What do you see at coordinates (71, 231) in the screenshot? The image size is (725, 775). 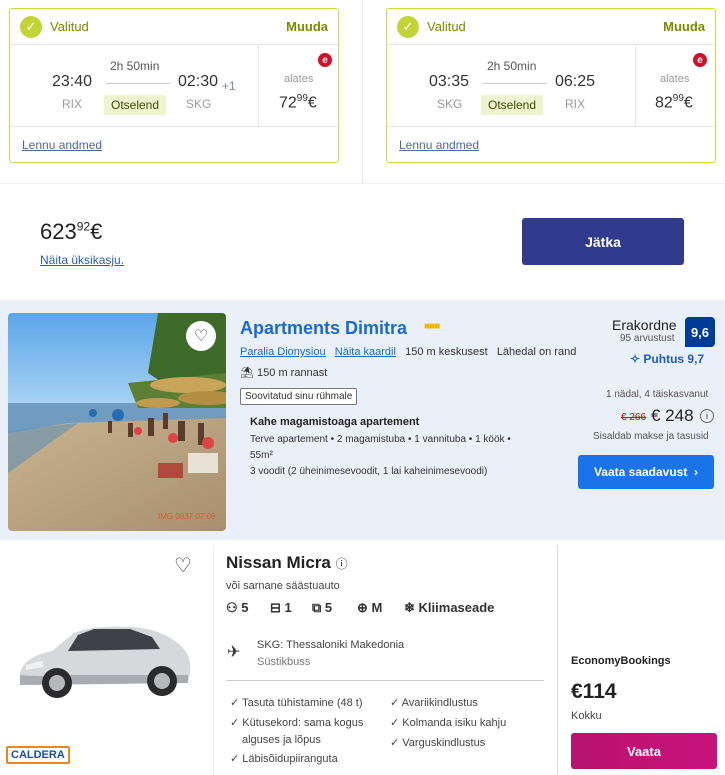 I see `total-price: 62392€` at bounding box center [71, 231].